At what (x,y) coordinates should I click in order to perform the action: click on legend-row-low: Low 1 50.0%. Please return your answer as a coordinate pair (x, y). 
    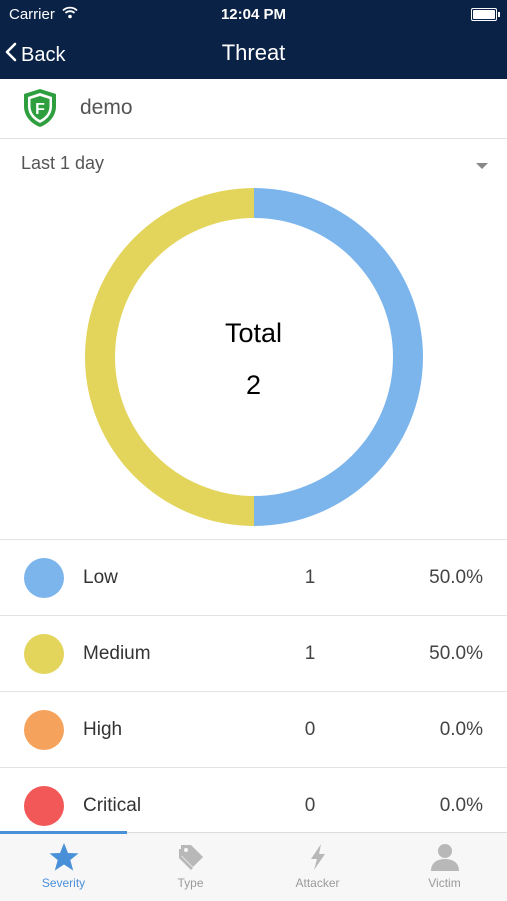
    Looking at the image, I should click on (253, 578).